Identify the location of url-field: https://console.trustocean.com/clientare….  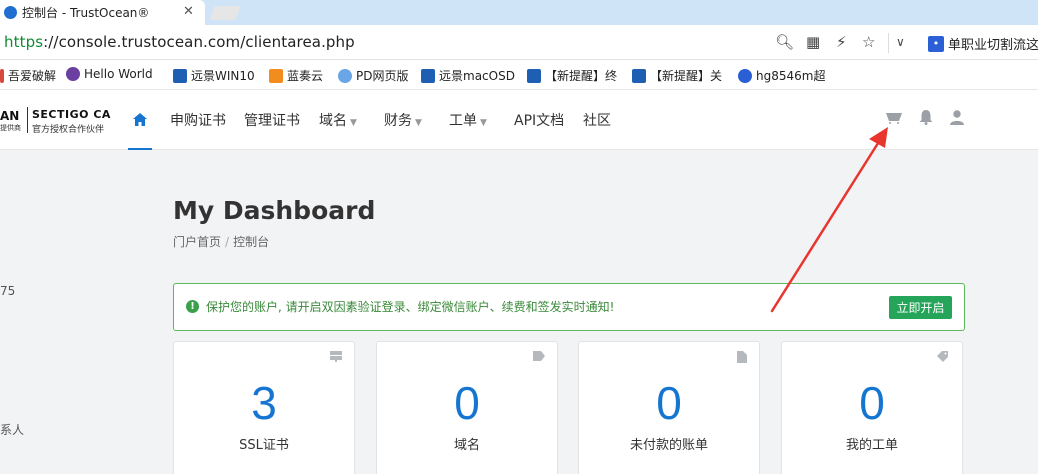
(179, 42).